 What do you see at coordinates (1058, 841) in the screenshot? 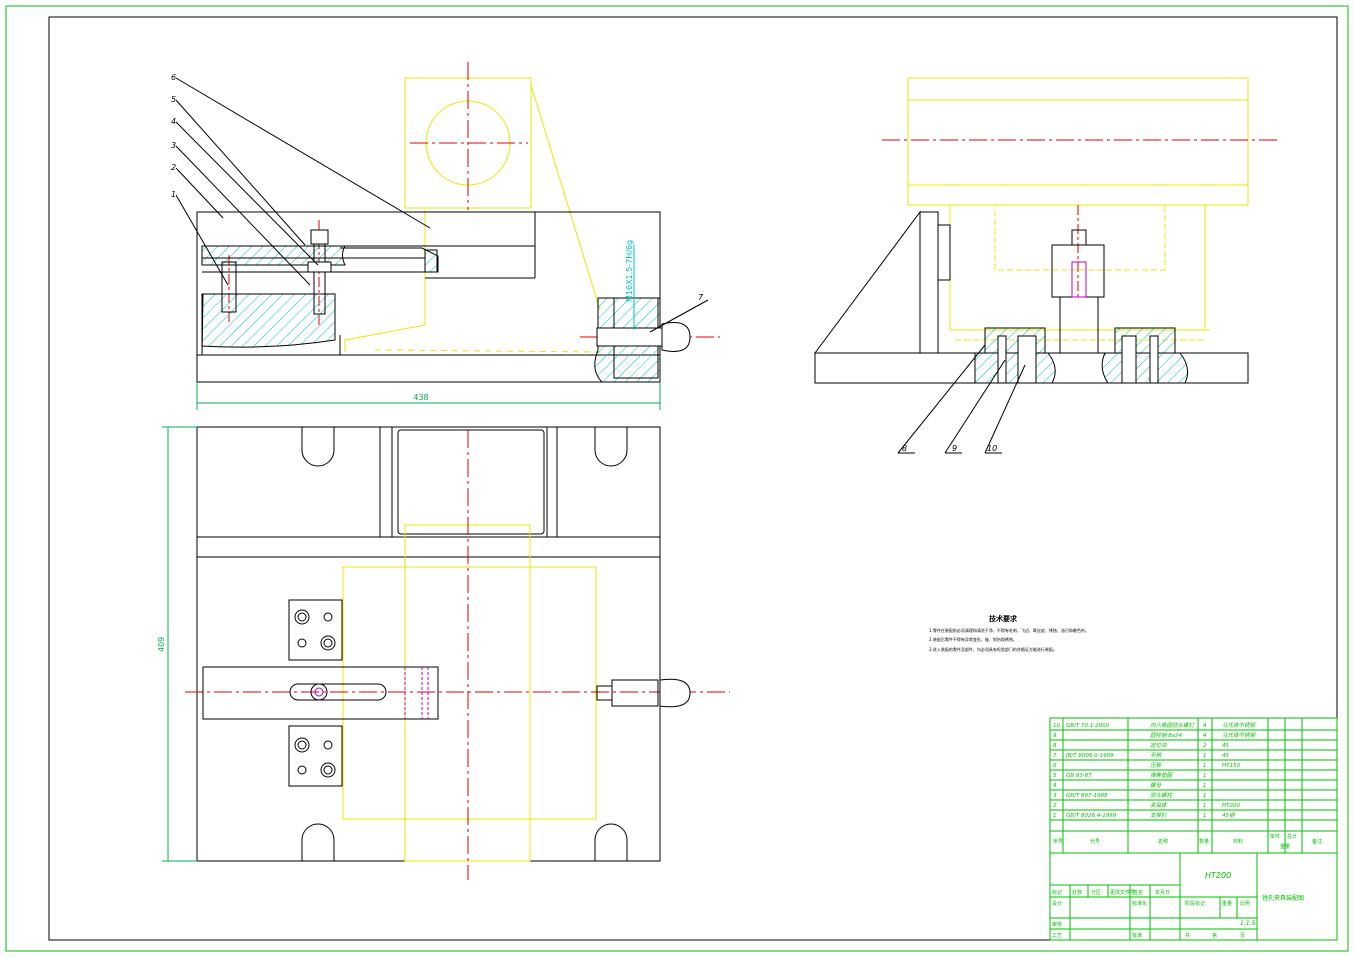
I see `bom-header-no: 序号` at bounding box center [1058, 841].